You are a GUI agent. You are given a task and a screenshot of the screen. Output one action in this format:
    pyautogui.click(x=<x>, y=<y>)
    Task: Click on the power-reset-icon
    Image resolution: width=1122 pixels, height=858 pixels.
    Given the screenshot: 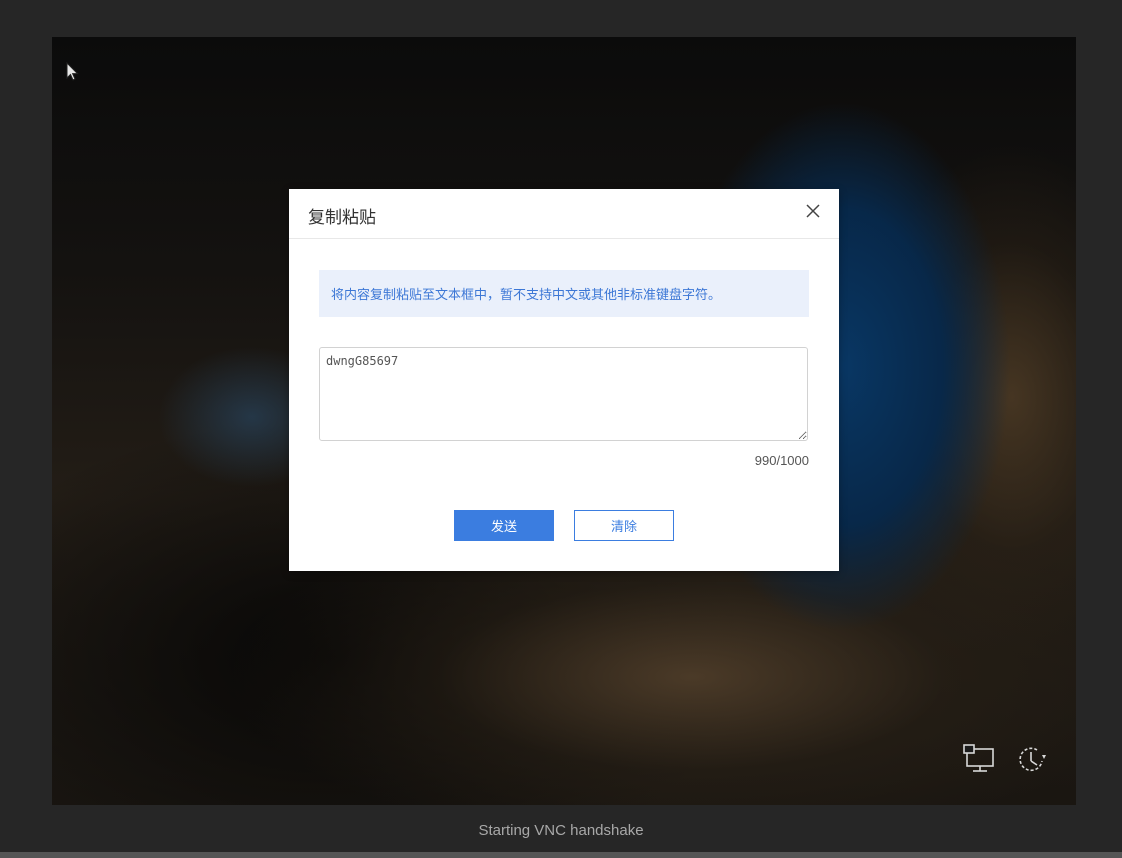 What is the action you would take?
    pyautogui.click(x=1032, y=759)
    